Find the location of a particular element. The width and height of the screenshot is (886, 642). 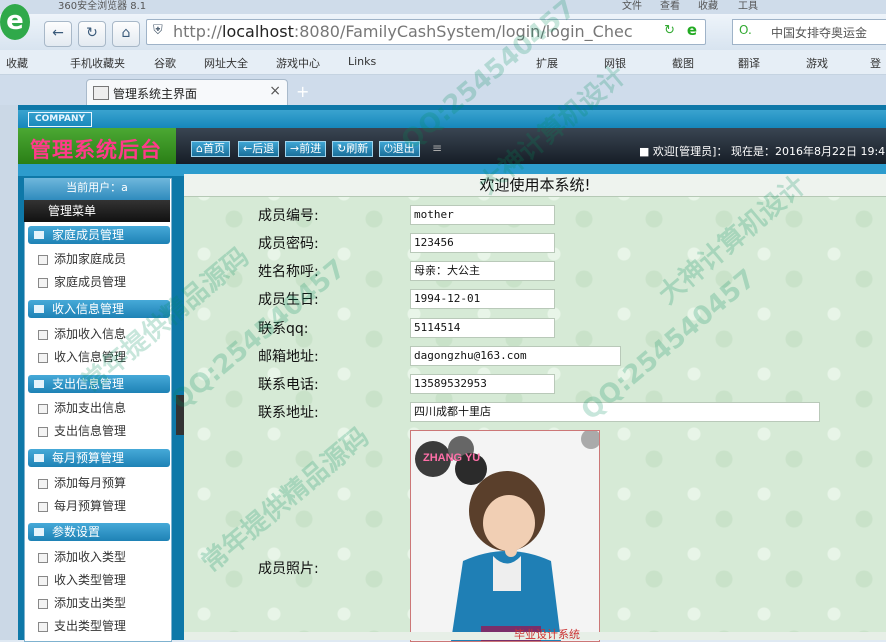

menu-add-member: 添加家庭成员 is located at coordinates (82, 258).